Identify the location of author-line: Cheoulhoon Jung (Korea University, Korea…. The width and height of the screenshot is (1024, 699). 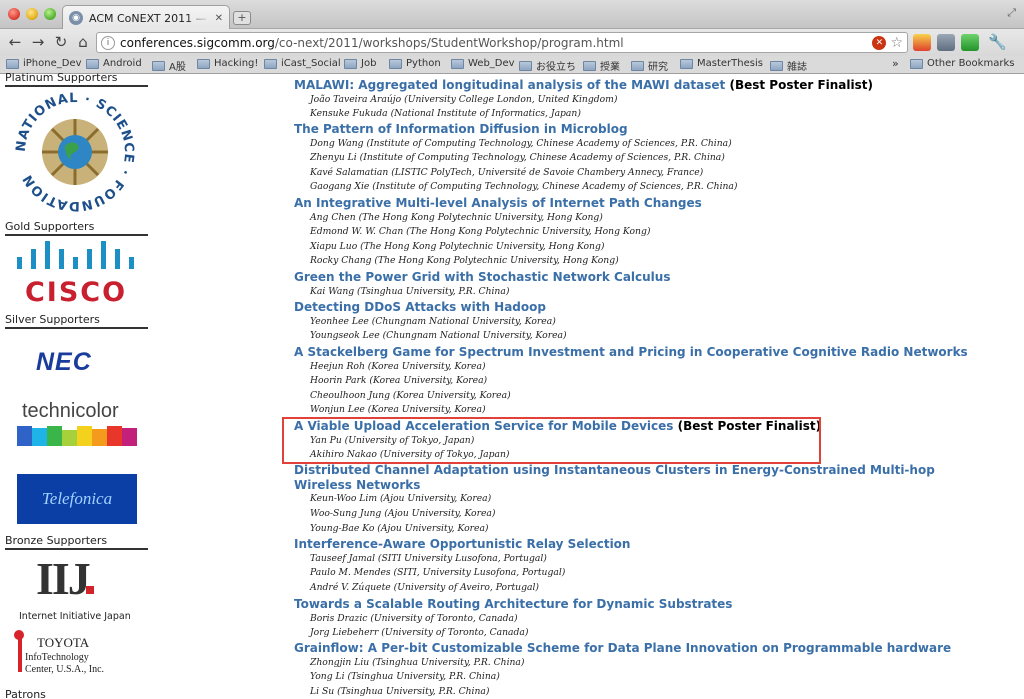
(410, 395).